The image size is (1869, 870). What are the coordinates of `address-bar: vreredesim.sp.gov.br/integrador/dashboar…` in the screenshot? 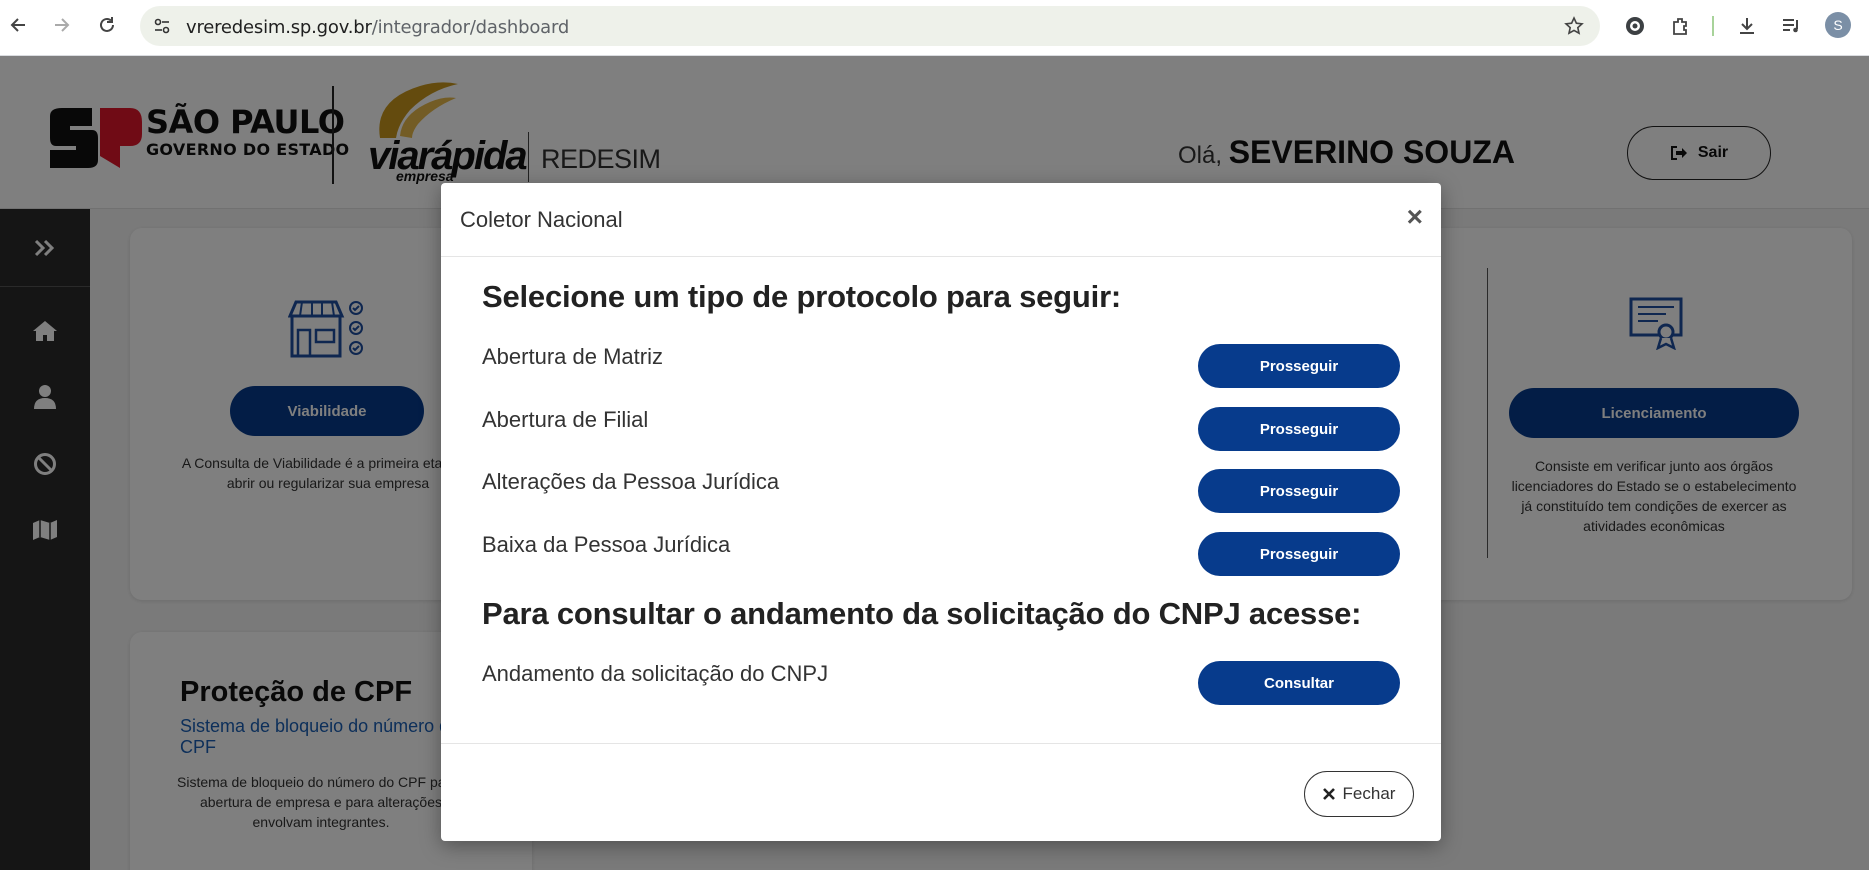 It's located at (870, 26).